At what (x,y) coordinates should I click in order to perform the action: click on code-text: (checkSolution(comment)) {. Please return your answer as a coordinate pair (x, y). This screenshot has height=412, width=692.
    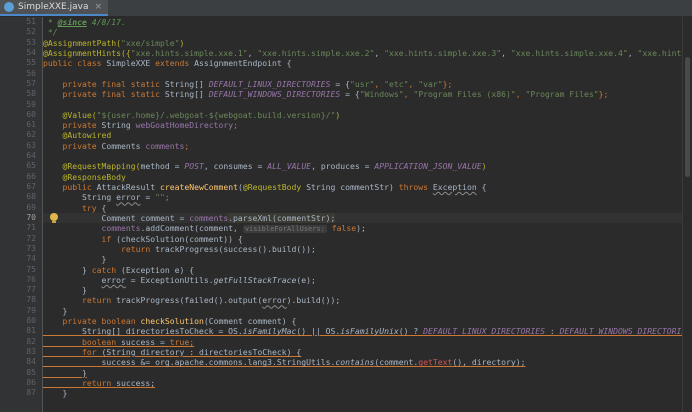
    Looking at the image, I should click on (179, 238).